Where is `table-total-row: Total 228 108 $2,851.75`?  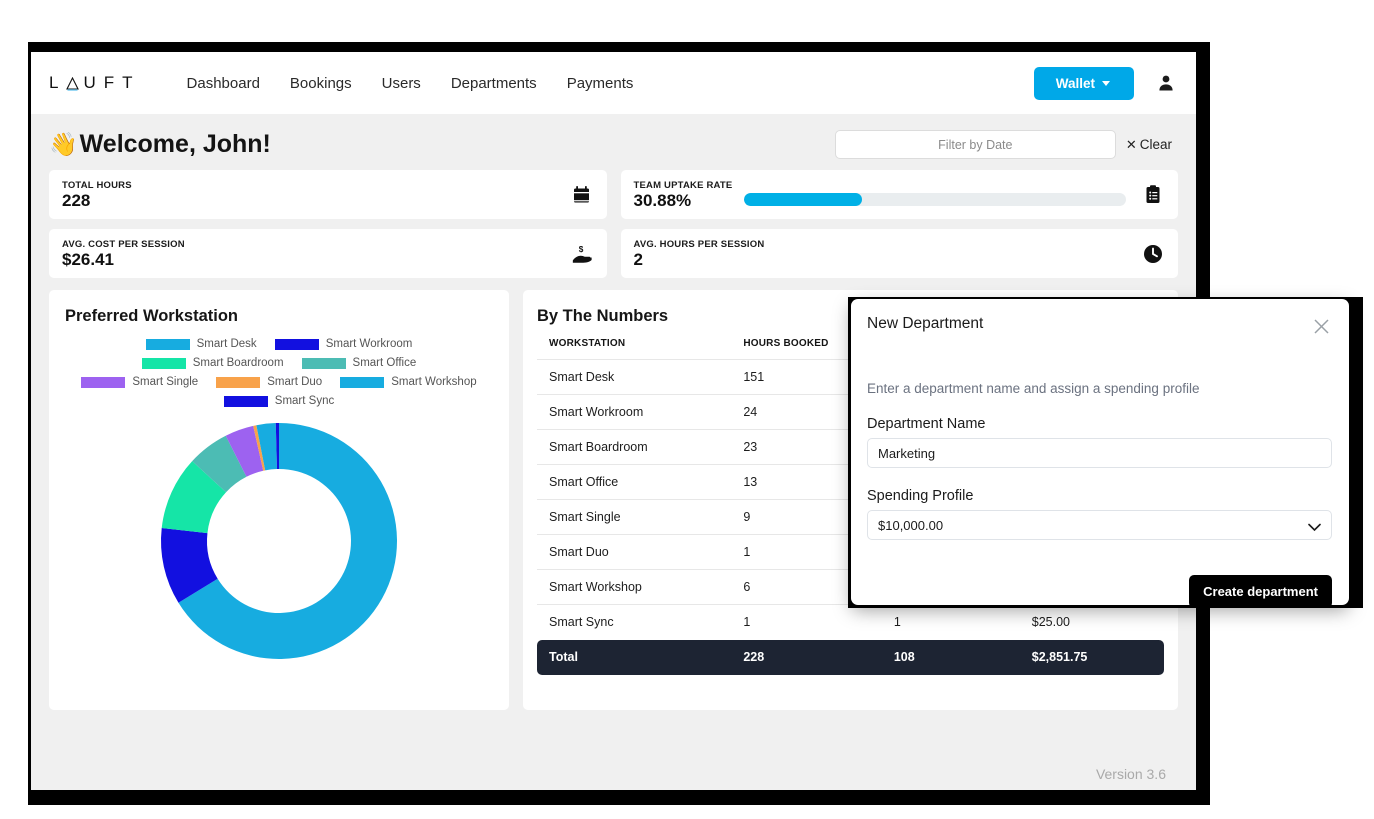 table-total-row: Total 228 108 $2,851.75 is located at coordinates (850, 657).